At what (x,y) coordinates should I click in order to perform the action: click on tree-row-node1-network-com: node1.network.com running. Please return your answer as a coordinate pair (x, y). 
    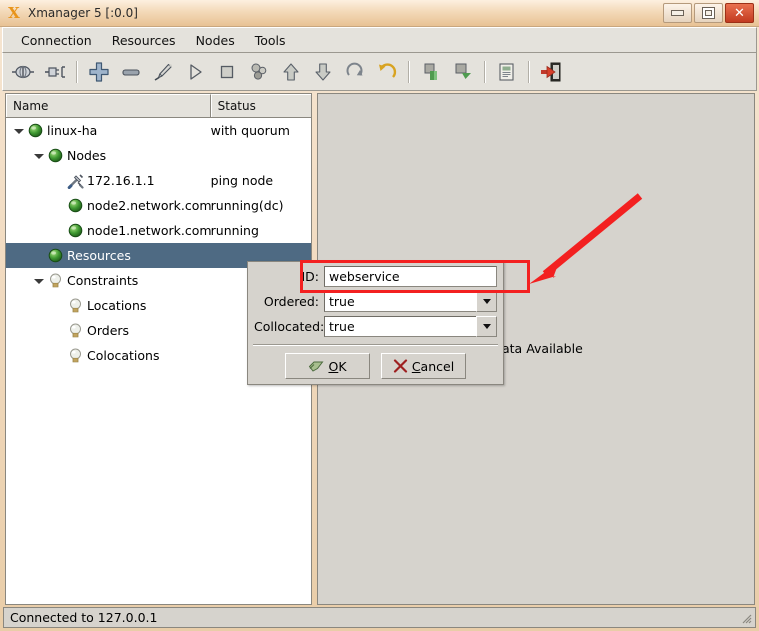
    Looking at the image, I should click on (158, 230).